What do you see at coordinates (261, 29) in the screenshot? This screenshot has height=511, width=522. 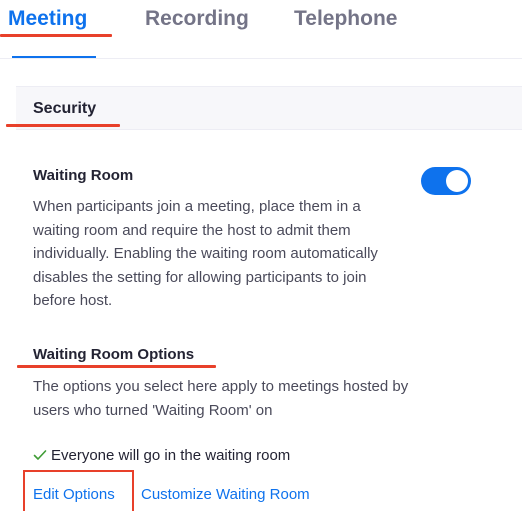 I see `settings-tabs: Meeting Recording Telephone` at bounding box center [261, 29].